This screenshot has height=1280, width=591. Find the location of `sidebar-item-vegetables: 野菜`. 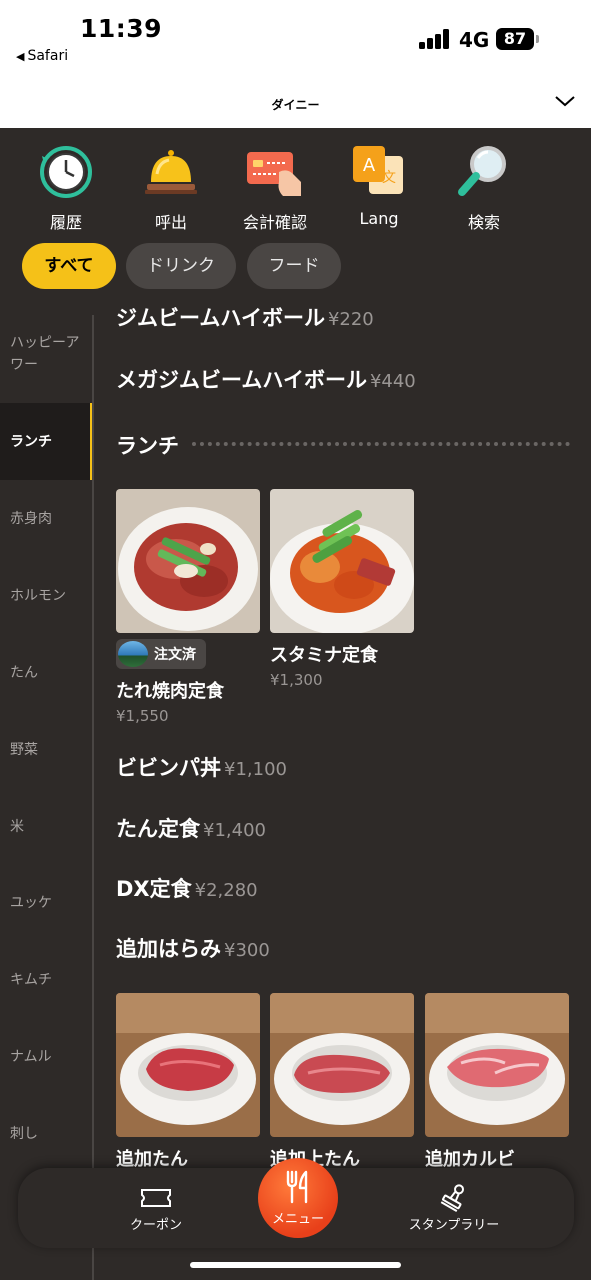

sidebar-item-vegetables: 野菜 is located at coordinates (47, 749).